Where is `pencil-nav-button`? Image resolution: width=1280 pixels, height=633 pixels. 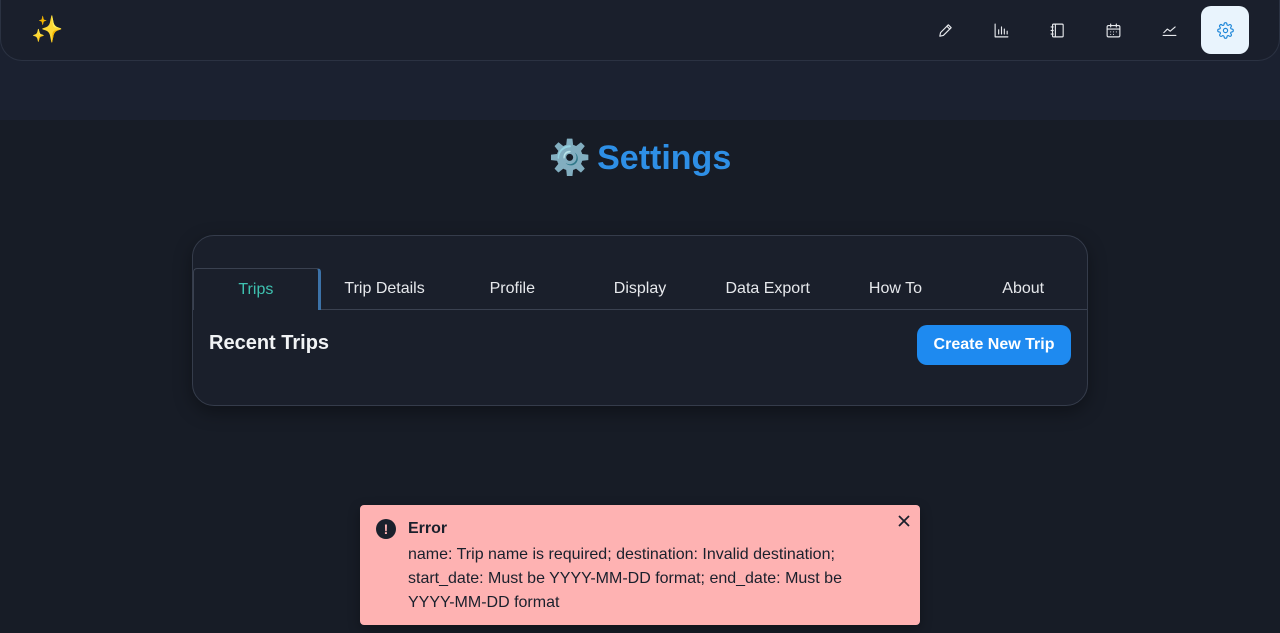
pencil-nav-button is located at coordinates (945, 30).